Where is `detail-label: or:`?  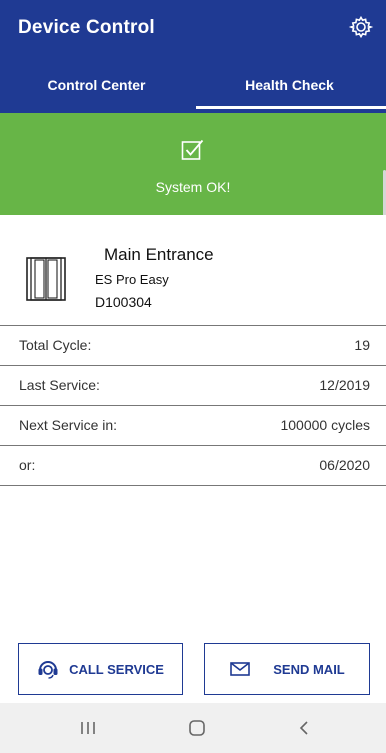
detail-label: or: is located at coordinates (27, 465).